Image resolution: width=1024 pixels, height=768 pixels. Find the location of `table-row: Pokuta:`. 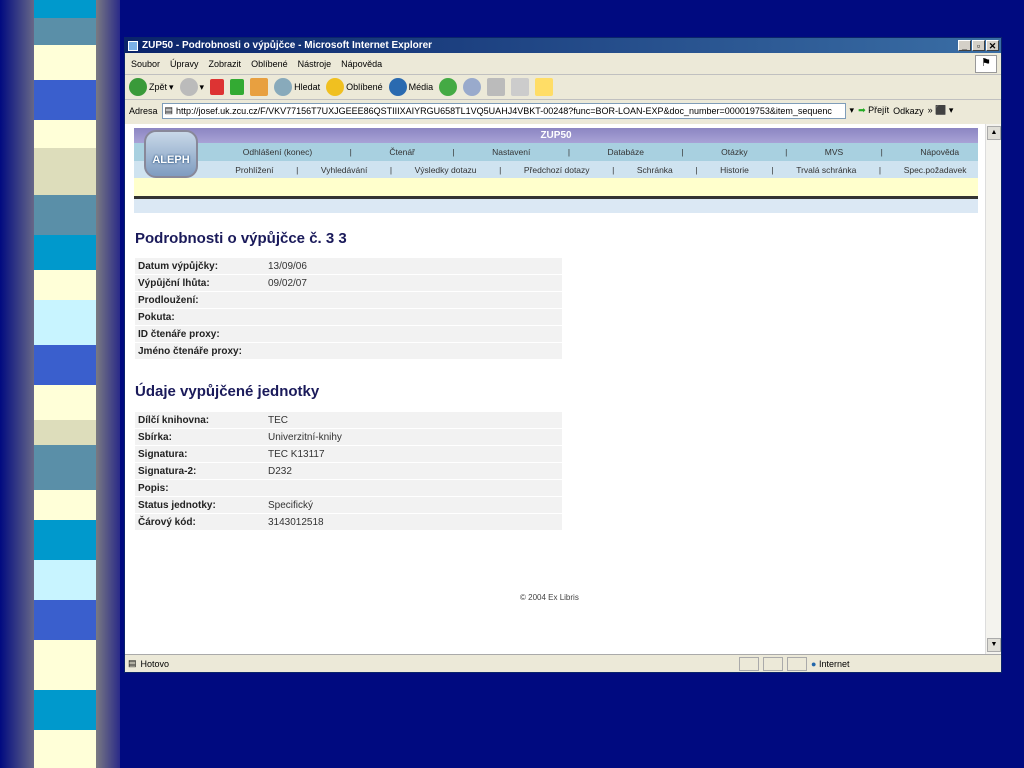

table-row: Pokuta: is located at coordinates (348, 317).